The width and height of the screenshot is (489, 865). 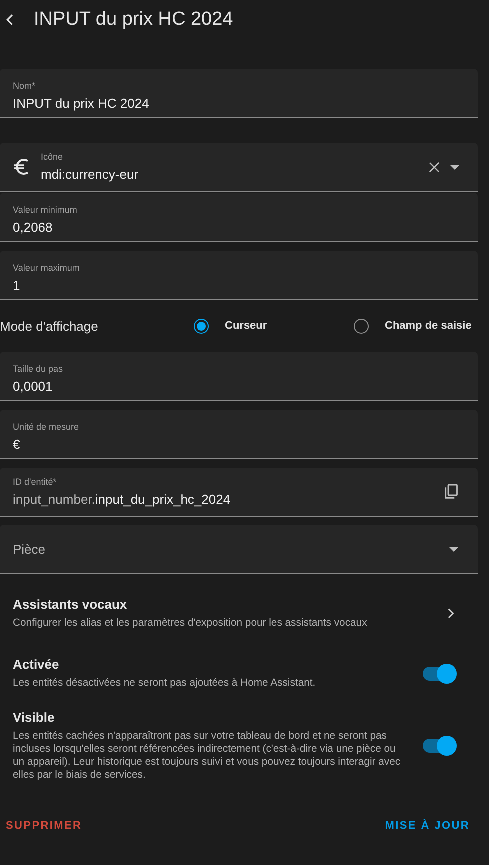 I want to click on toggle-description: Les entités cachées n'apparaîtront pas sur votre tableau de bord et ne seront pas incluses lorsqu'elles seront référencées indirectement (c'est-à-dire via une pièce ou un appareil). Leur historique est toujours suivi et vous pouvez toujours interagir avec elles par le biais de services., so click(x=207, y=756).